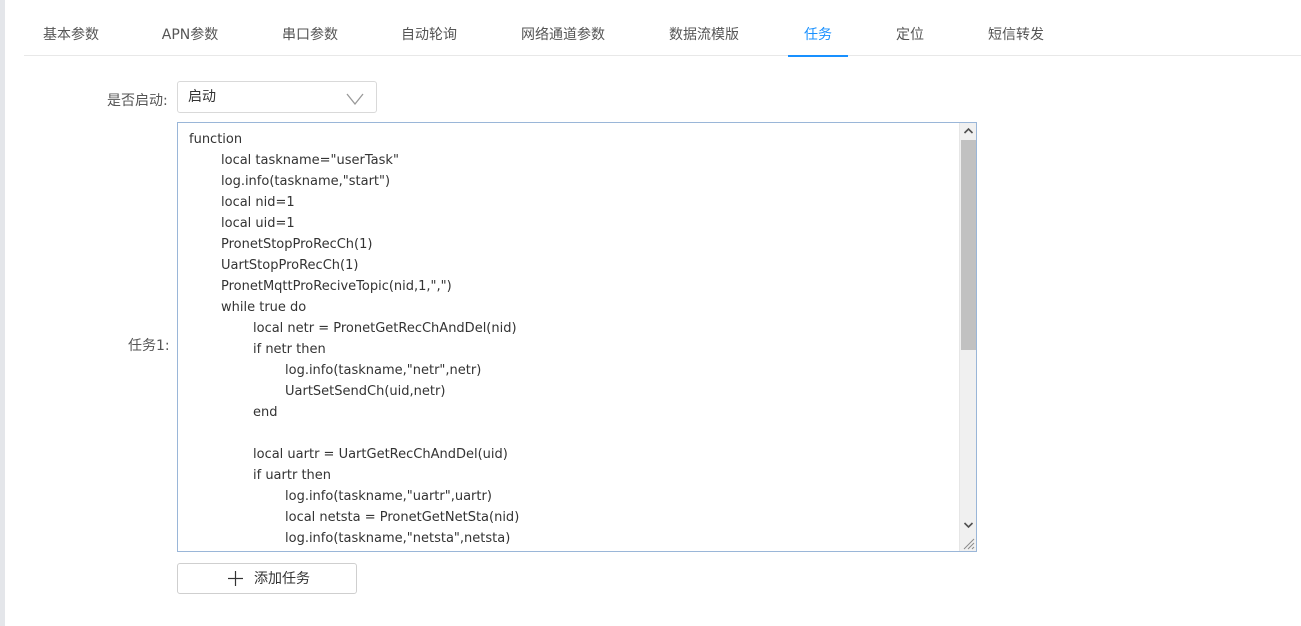  Describe the element at coordinates (402, 517) in the screenshot. I see `code-line: local netsta = PronetGetNetSta(nid)` at that location.